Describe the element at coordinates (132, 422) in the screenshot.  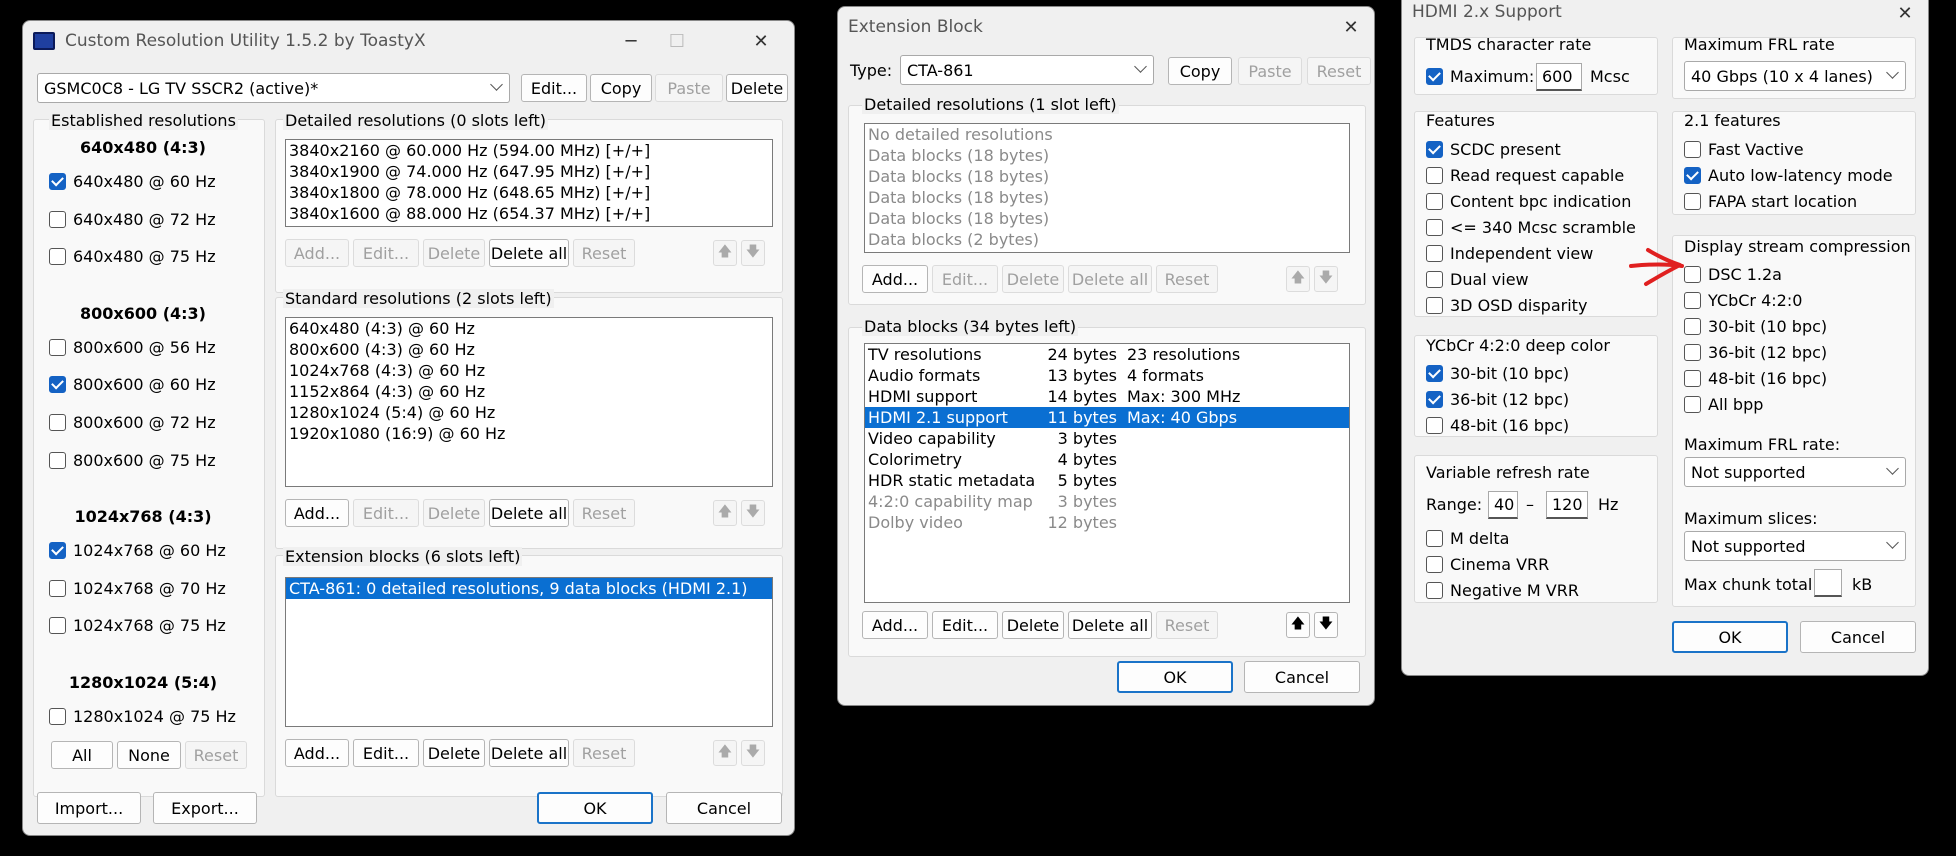
I see `established-checkbox-800x600-72-hz: 800x600 @ 72 Hz` at that location.